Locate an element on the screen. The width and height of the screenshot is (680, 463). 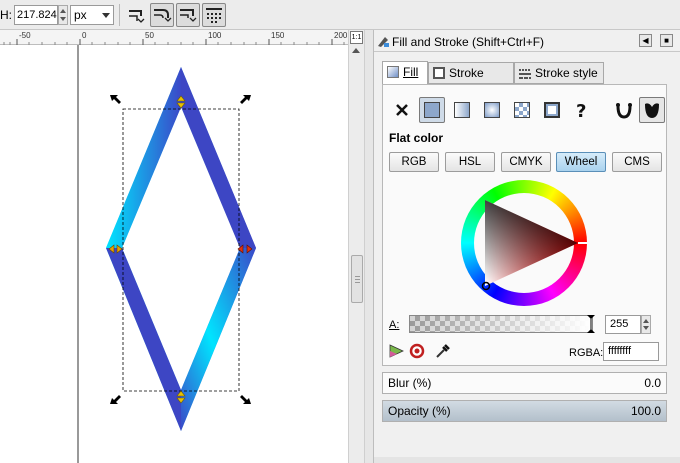
no-paint-button is located at coordinates (402, 110).